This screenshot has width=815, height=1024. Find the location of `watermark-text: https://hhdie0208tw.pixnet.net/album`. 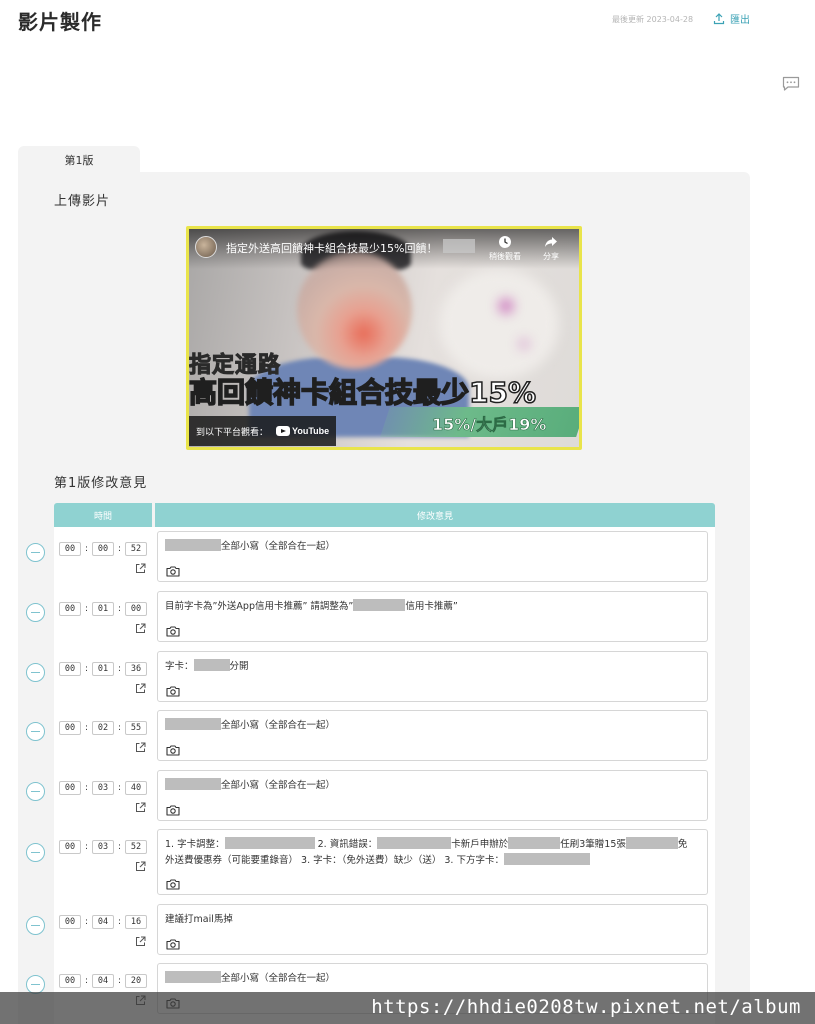

watermark-text: https://hhdie0208tw.pixnet.net/album is located at coordinates (586, 1007).